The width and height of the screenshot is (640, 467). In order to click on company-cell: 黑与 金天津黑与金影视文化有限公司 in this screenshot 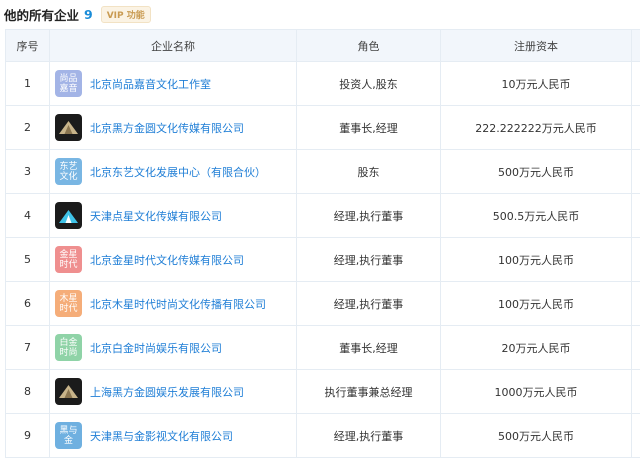, I will do `click(173, 435)`.